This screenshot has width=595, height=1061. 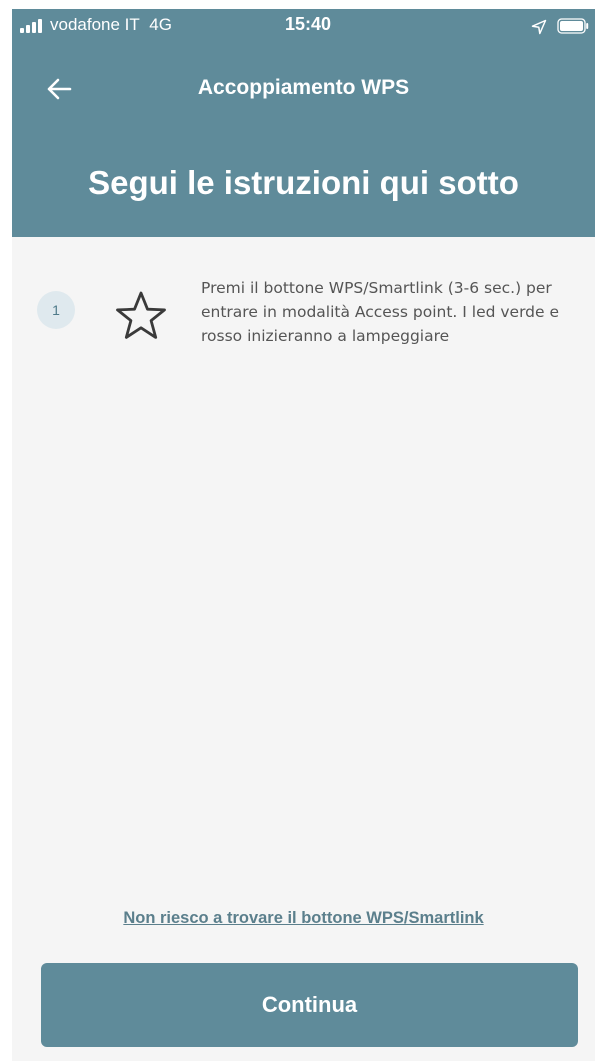 What do you see at coordinates (33, 26) in the screenshot?
I see `signal-strength-icon` at bounding box center [33, 26].